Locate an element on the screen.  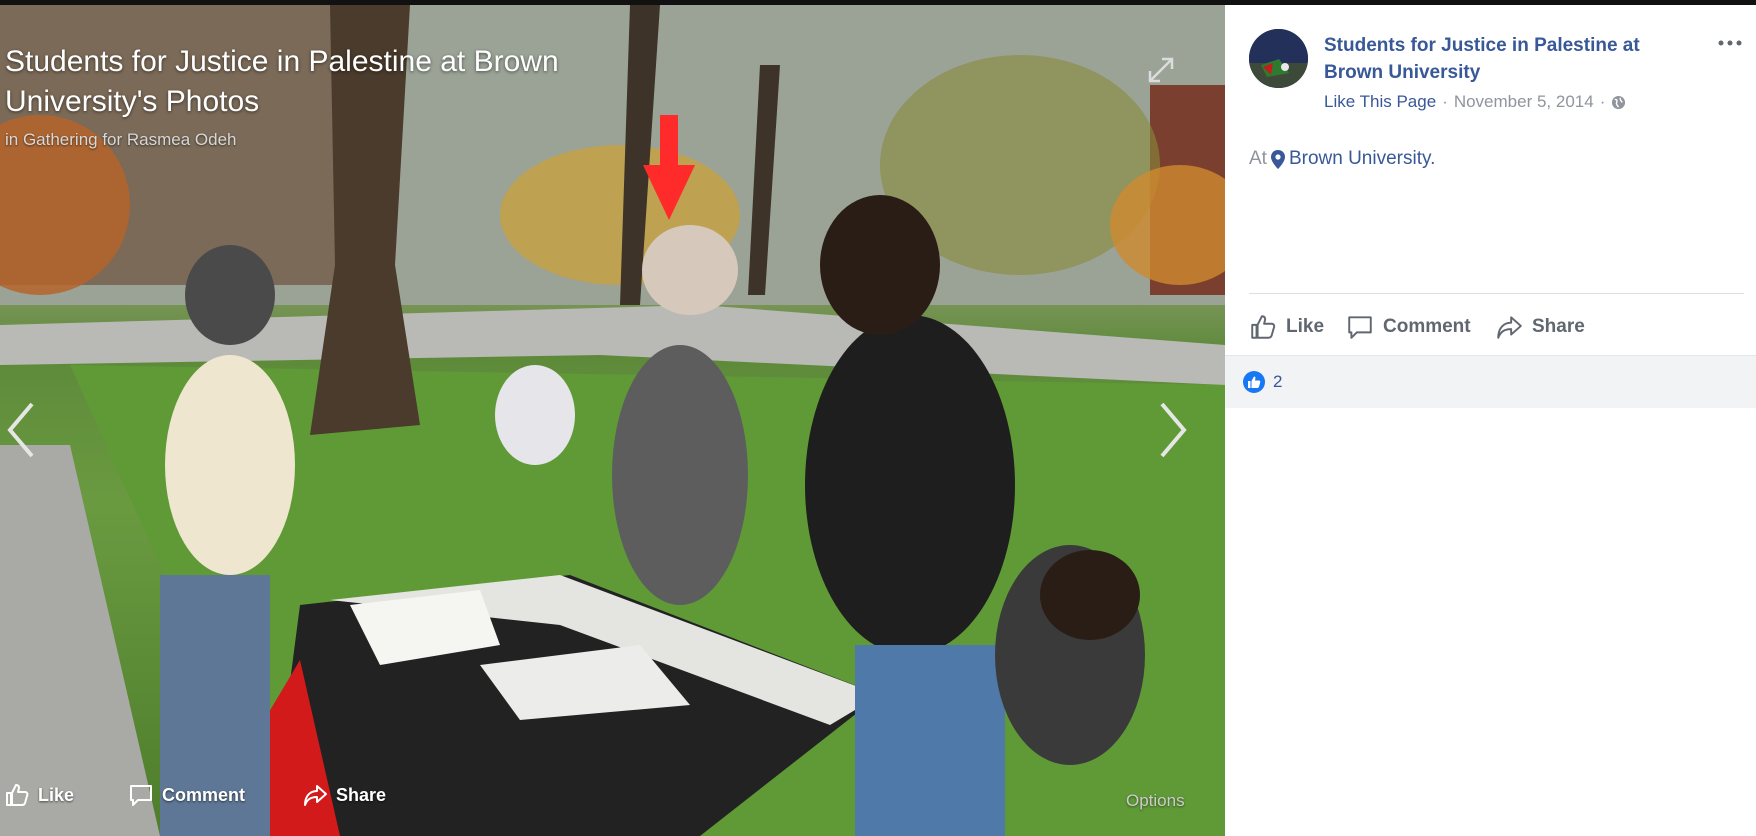
post-meta: Like This Page · November 5, 2014 · is located at coordinates (1475, 102).